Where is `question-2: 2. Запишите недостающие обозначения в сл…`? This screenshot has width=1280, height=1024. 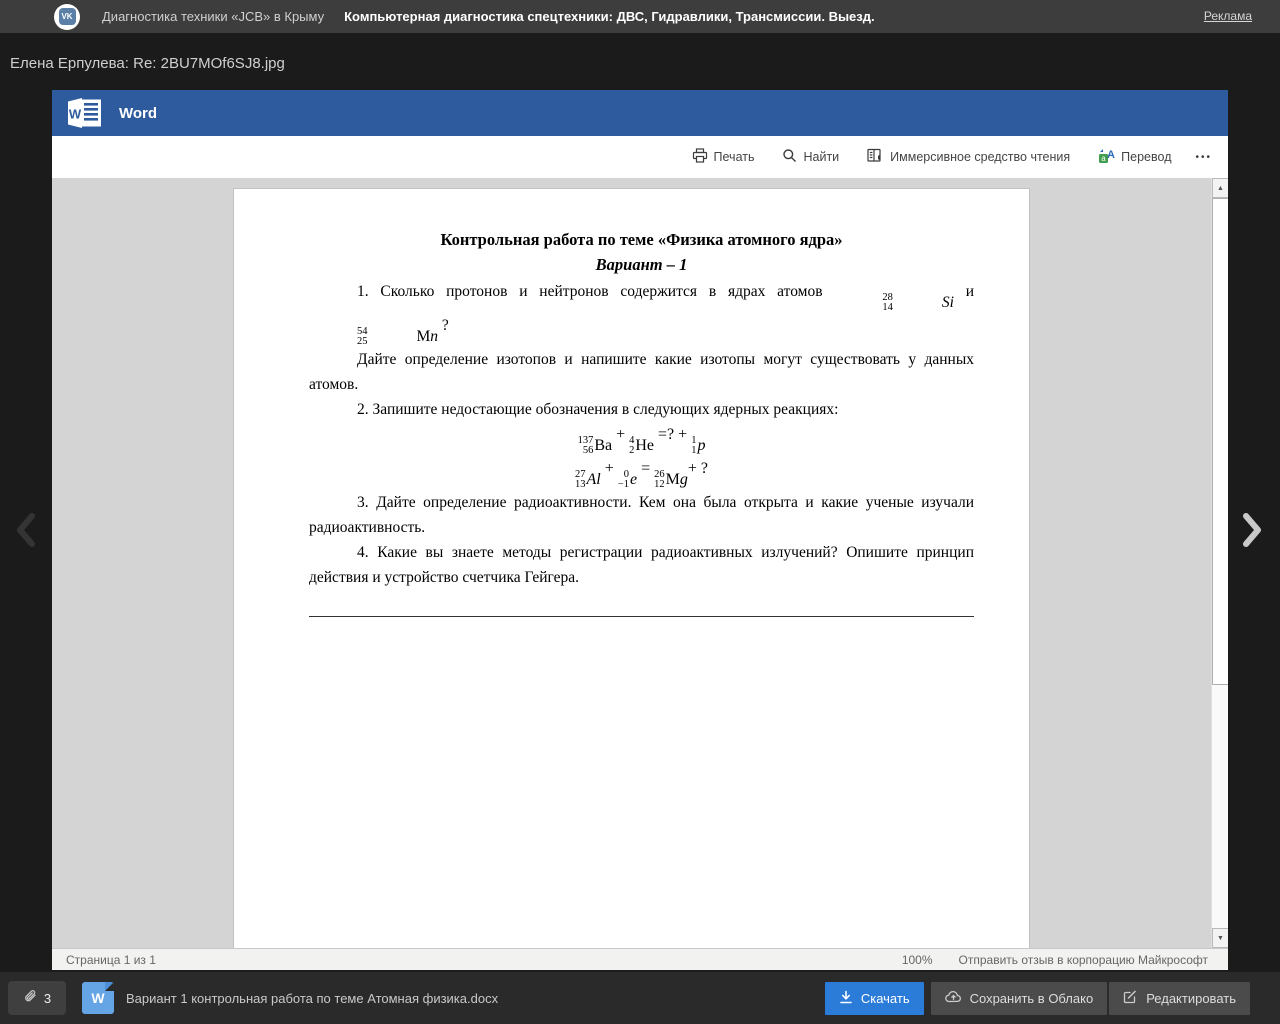
question-2: 2. Запишите недостающие обозначения в сл… is located at coordinates (598, 409).